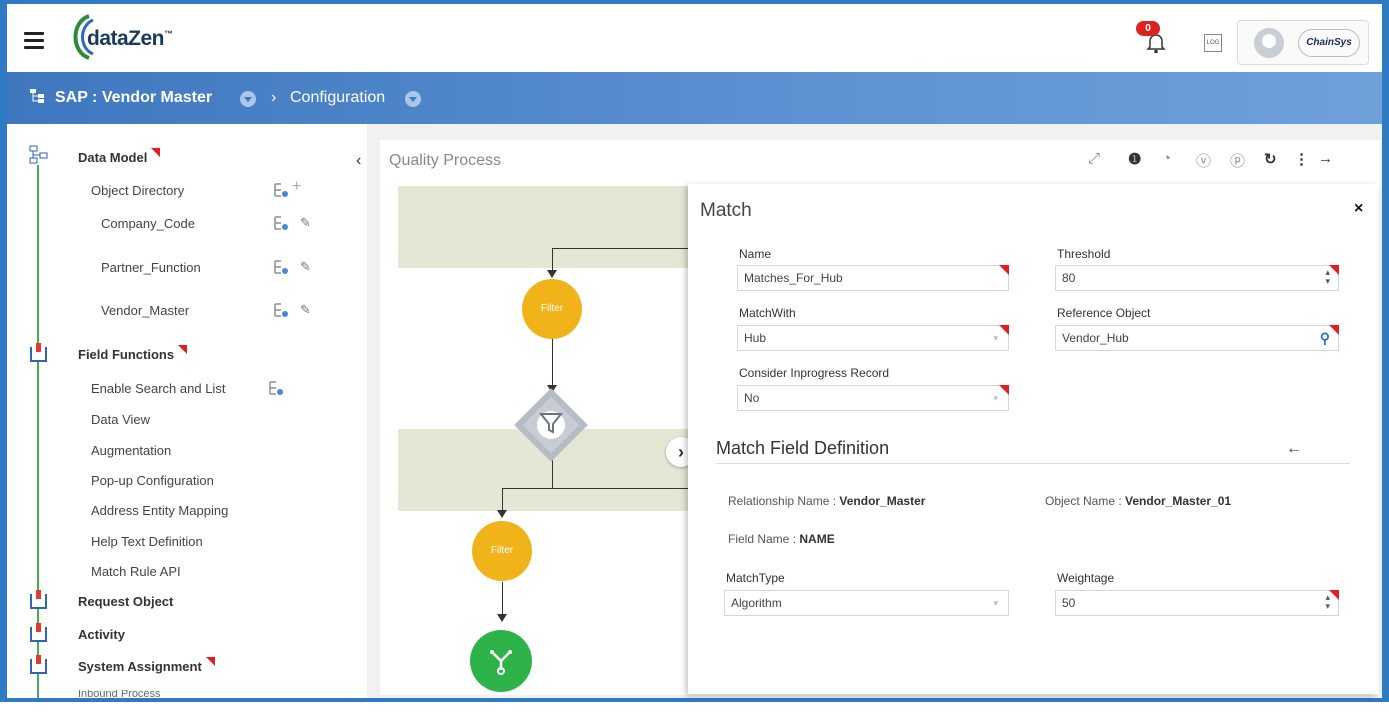 Image resolution: width=1389 pixels, height=716 pixels. What do you see at coordinates (147, 541) in the screenshot?
I see `sidebar-item-help-text: Help Text Definition` at bounding box center [147, 541].